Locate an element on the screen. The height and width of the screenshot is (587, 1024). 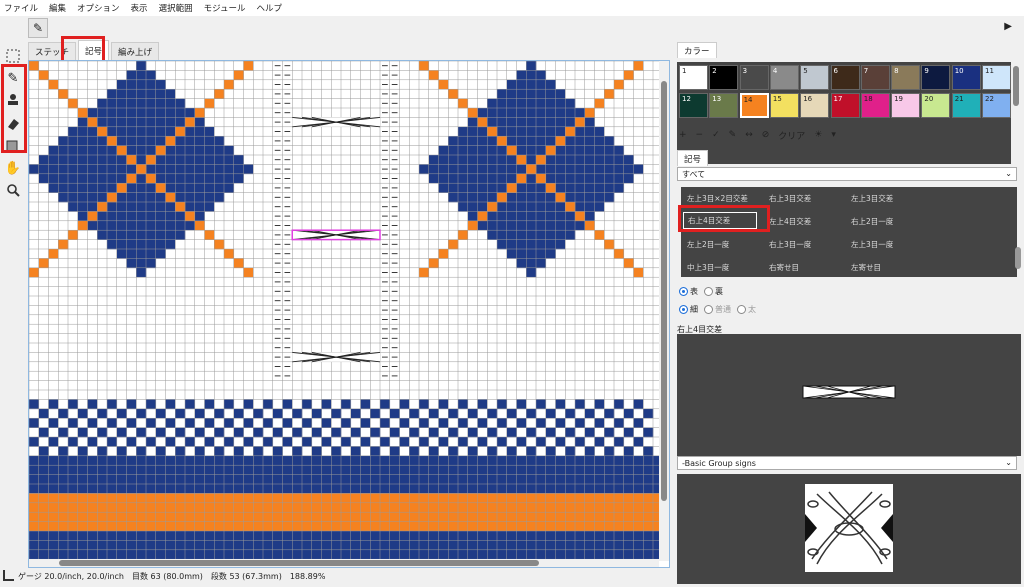
radio-thick: 太 is located at coordinates (746, 309).